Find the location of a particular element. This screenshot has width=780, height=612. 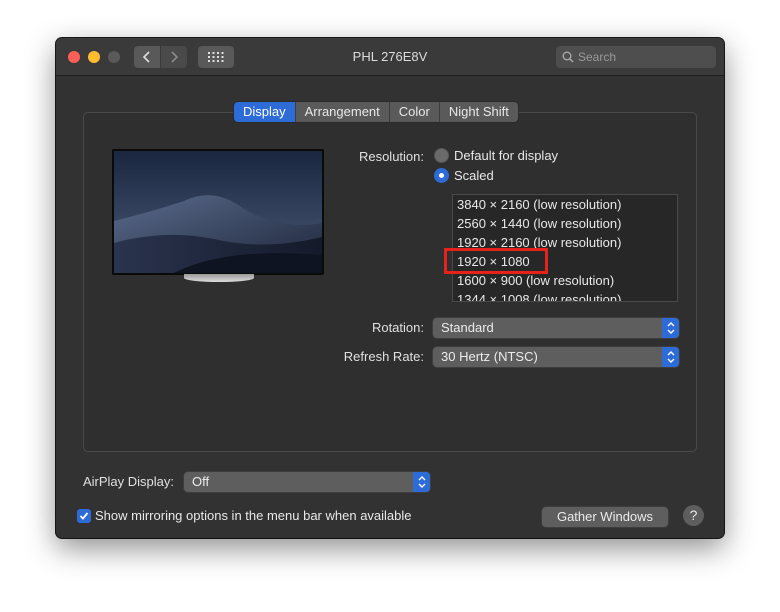

tab-bar: Display Arrangement Color Night Shift is located at coordinates (376, 112).